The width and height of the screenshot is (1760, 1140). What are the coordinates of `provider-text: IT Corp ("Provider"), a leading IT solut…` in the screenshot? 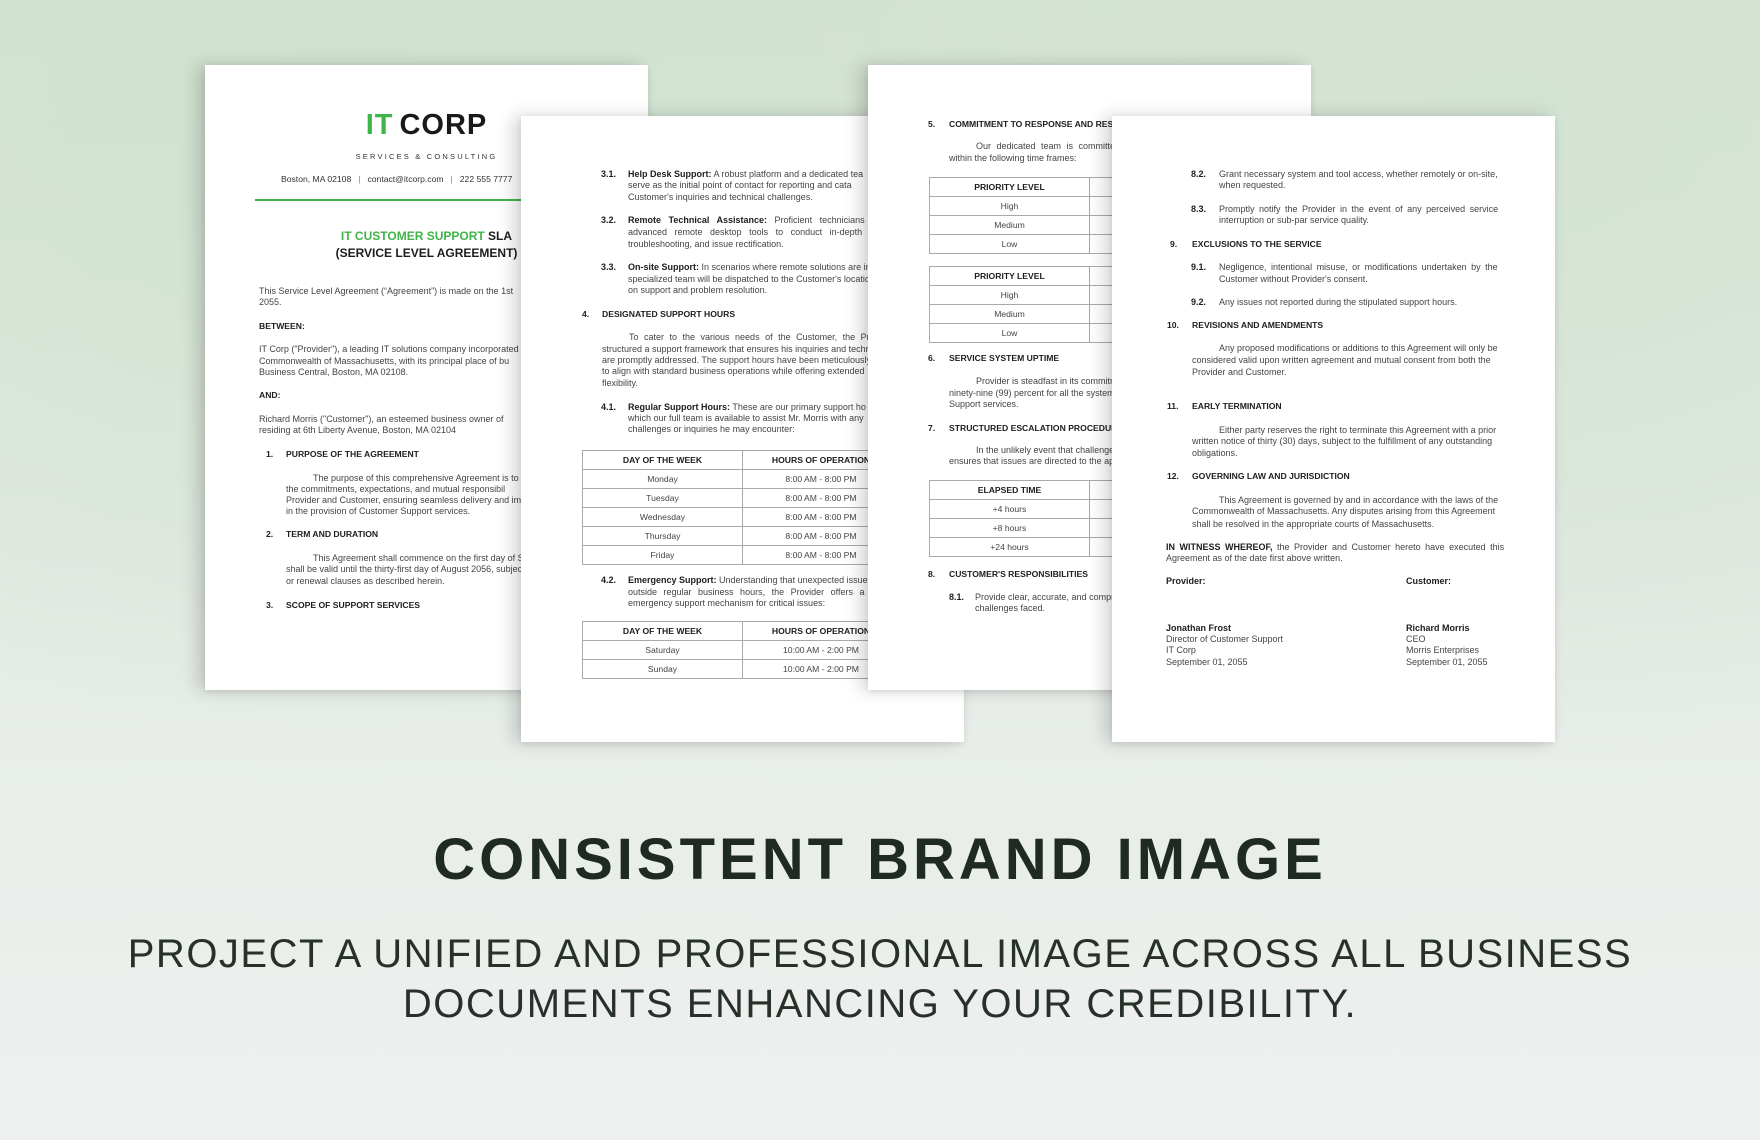 It's located at (394, 349).